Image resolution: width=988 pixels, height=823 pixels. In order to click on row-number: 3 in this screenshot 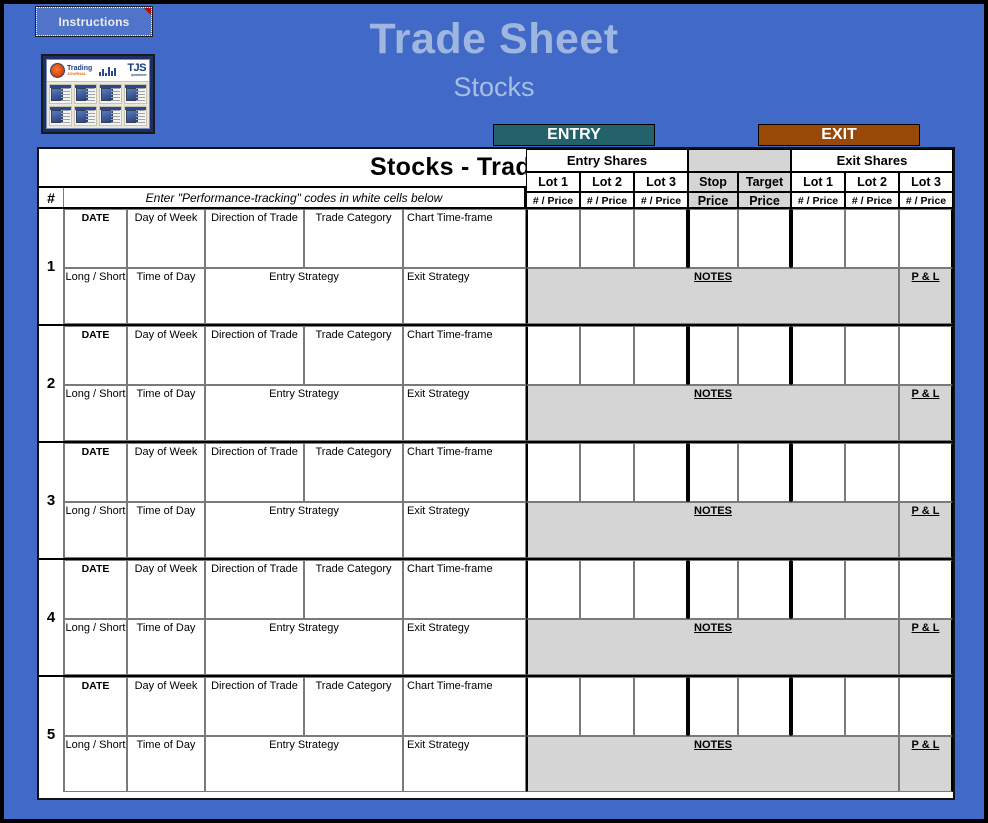, I will do `click(51, 500)`.